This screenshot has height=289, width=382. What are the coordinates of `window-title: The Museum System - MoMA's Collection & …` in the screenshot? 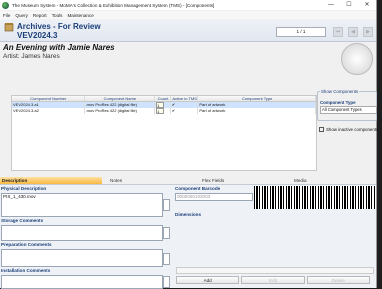 It's located at (113, 5).